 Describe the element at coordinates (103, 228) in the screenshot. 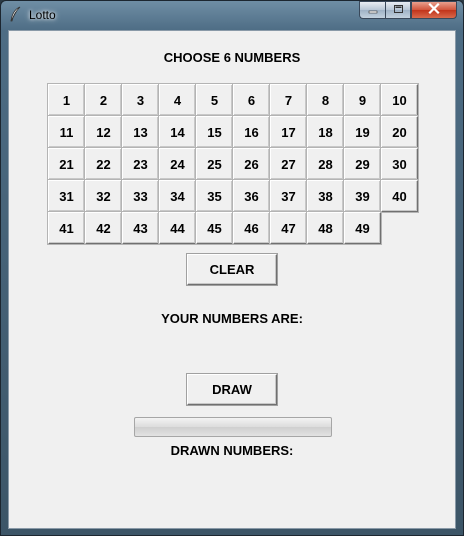

I see `number-button-42: 42` at that location.